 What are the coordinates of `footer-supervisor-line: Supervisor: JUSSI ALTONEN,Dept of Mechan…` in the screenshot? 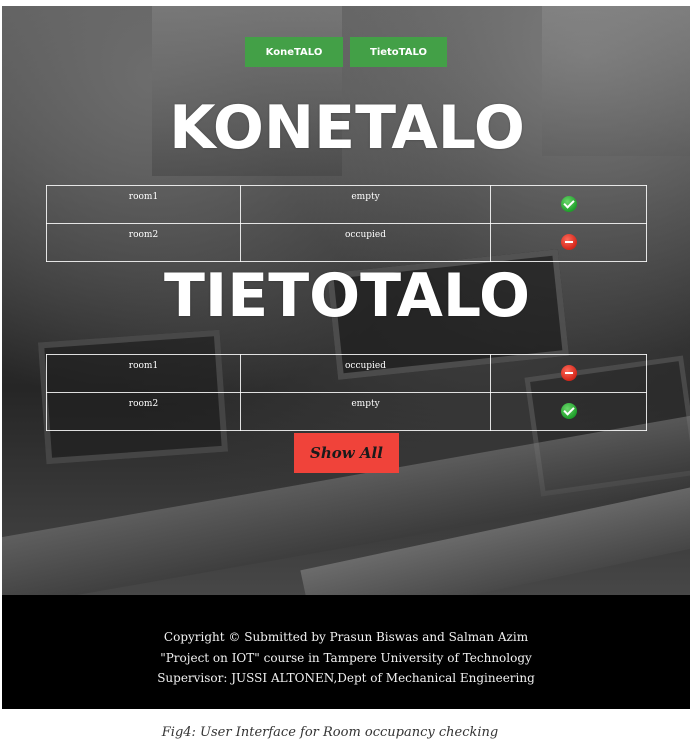 It's located at (346, 678).